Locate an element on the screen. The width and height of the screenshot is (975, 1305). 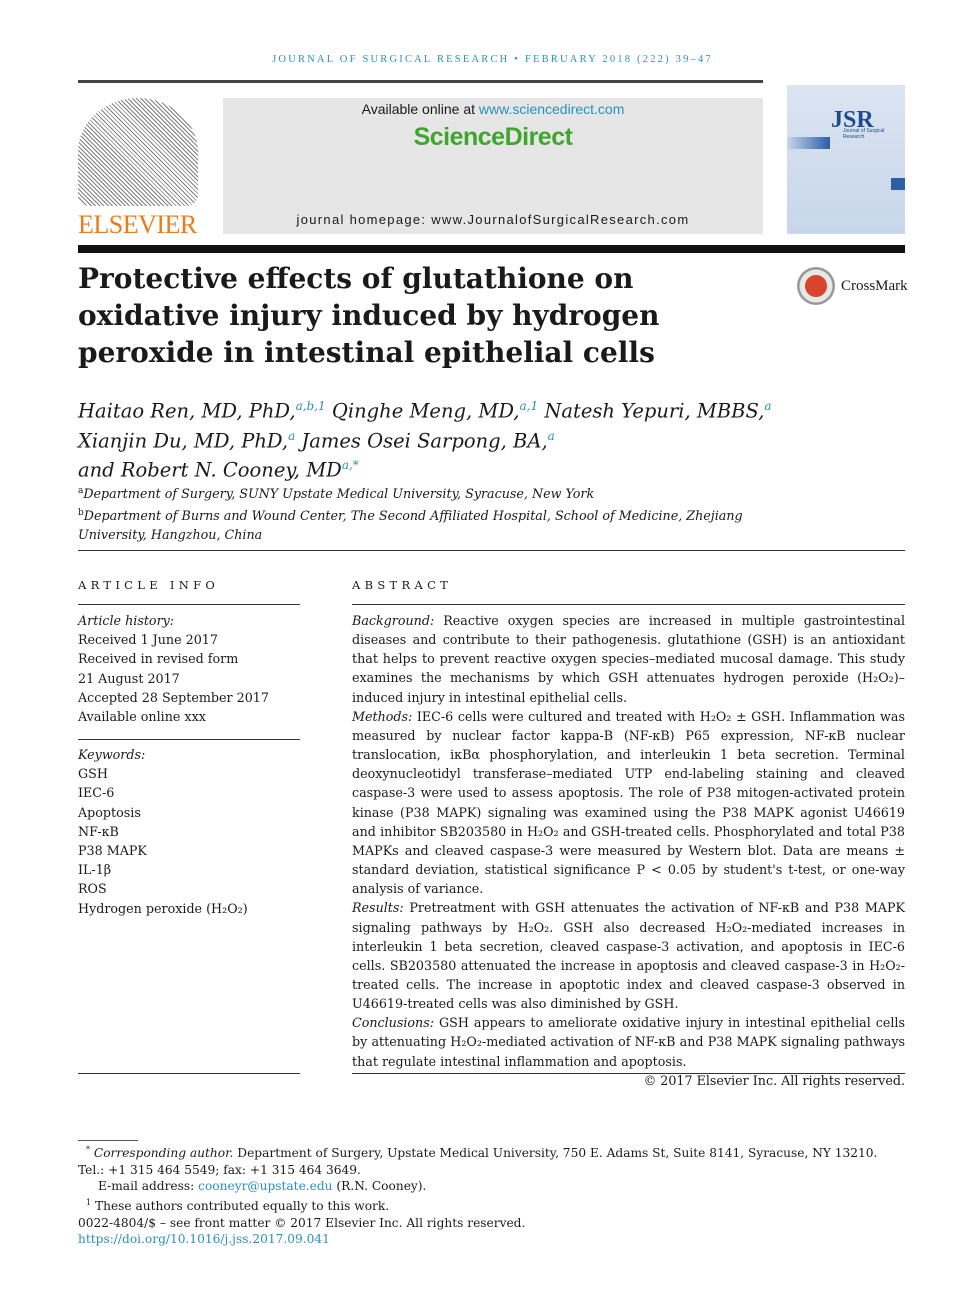
crossmark-button: CrossMark is located at coordinates (852, 286).